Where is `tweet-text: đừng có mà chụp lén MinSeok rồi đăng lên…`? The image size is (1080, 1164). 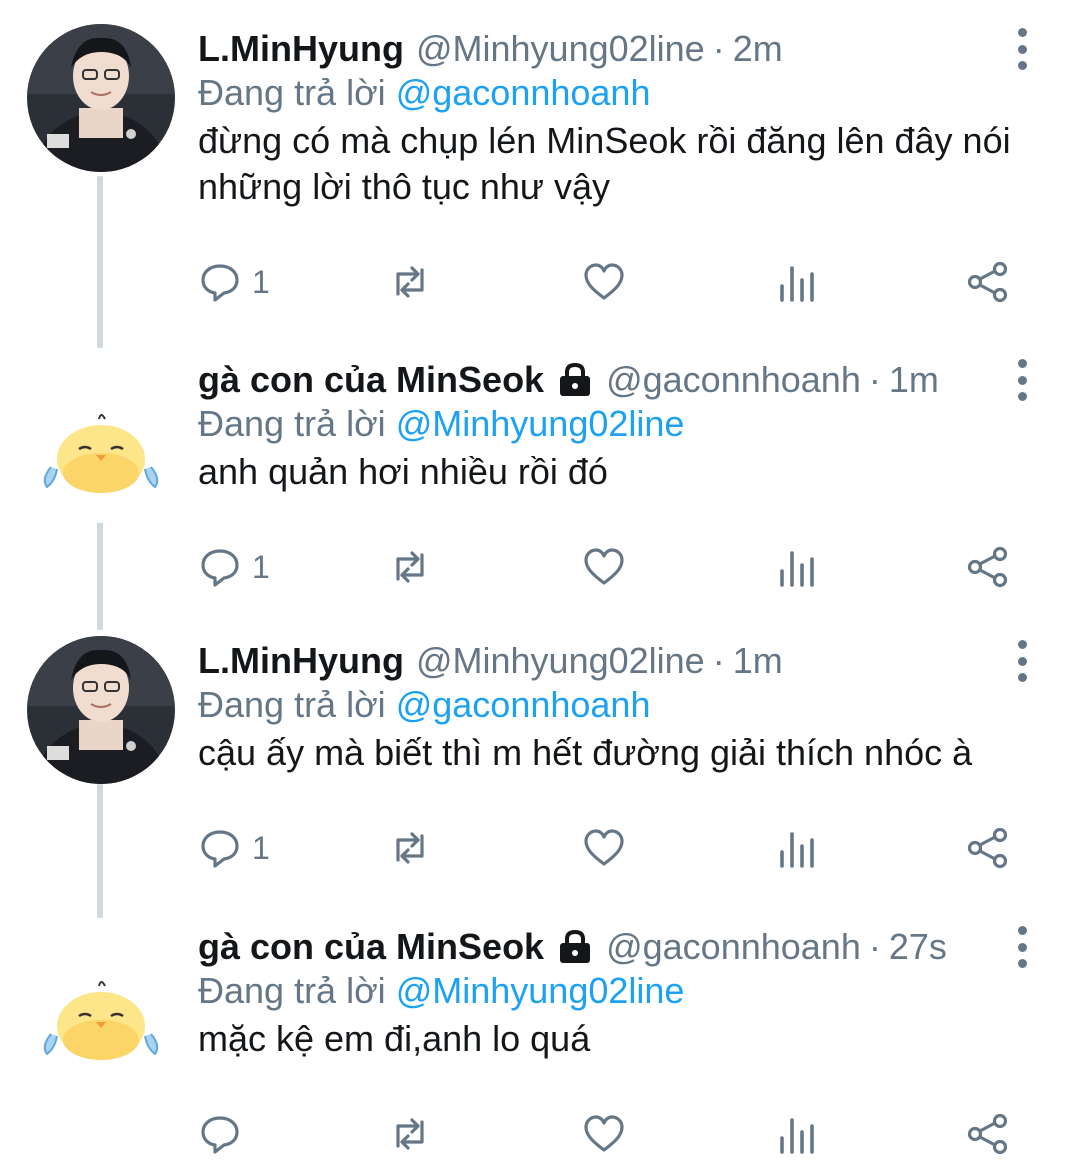 tweet-text: đừng có mà chụp lén MinSeok rồi đăng lên… is located at coordinates (604, 163).